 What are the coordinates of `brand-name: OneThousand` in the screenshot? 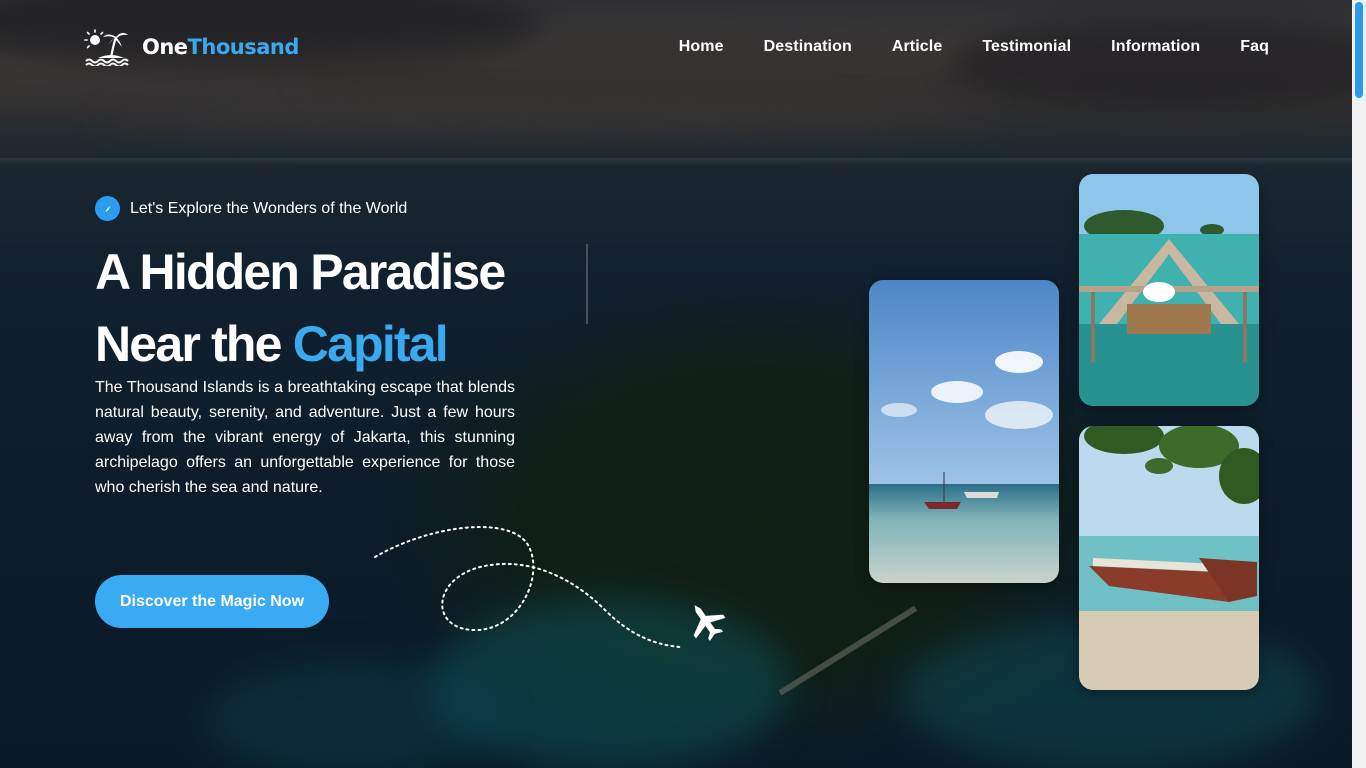 It's located at (220, 47).